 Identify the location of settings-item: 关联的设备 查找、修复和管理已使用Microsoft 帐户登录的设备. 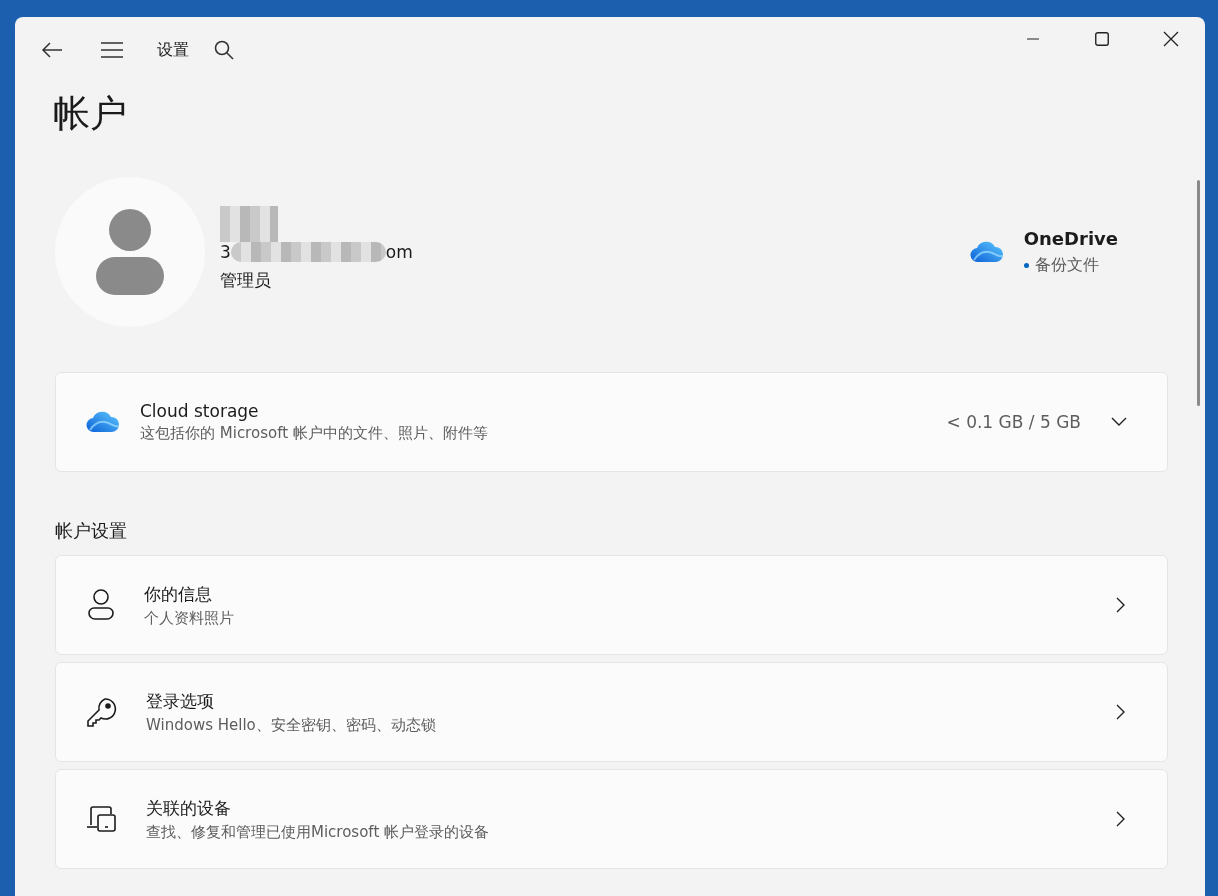
(611, 819).